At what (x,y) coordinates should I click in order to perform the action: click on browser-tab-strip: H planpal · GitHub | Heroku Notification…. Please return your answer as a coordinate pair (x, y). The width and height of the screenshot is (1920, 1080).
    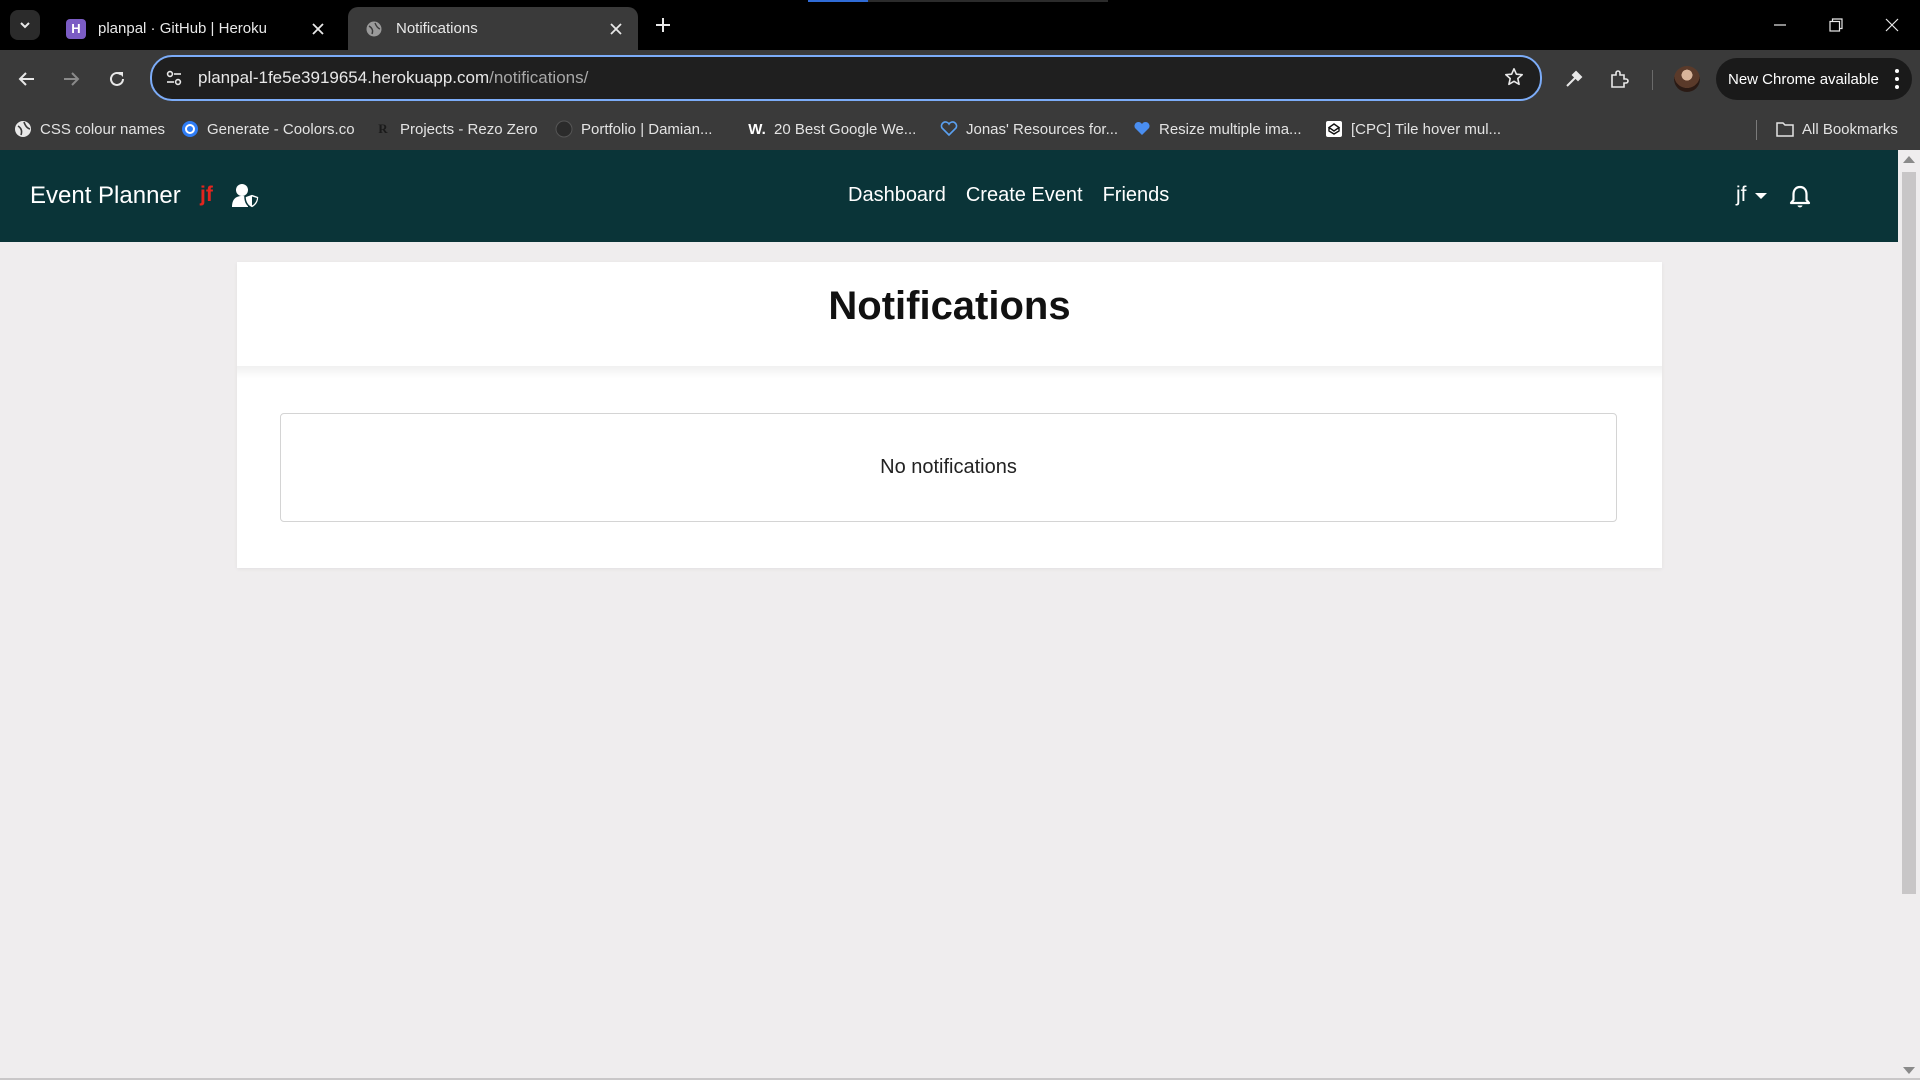
    Looking at the image, I should click on (960, 25).